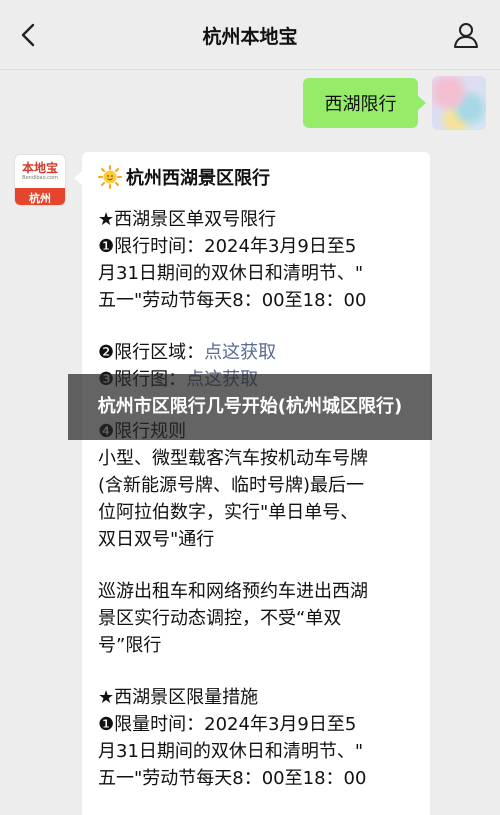  Describe the element at coordinates (459, 103) in the screenshot. I see `user-avatar` at that location.